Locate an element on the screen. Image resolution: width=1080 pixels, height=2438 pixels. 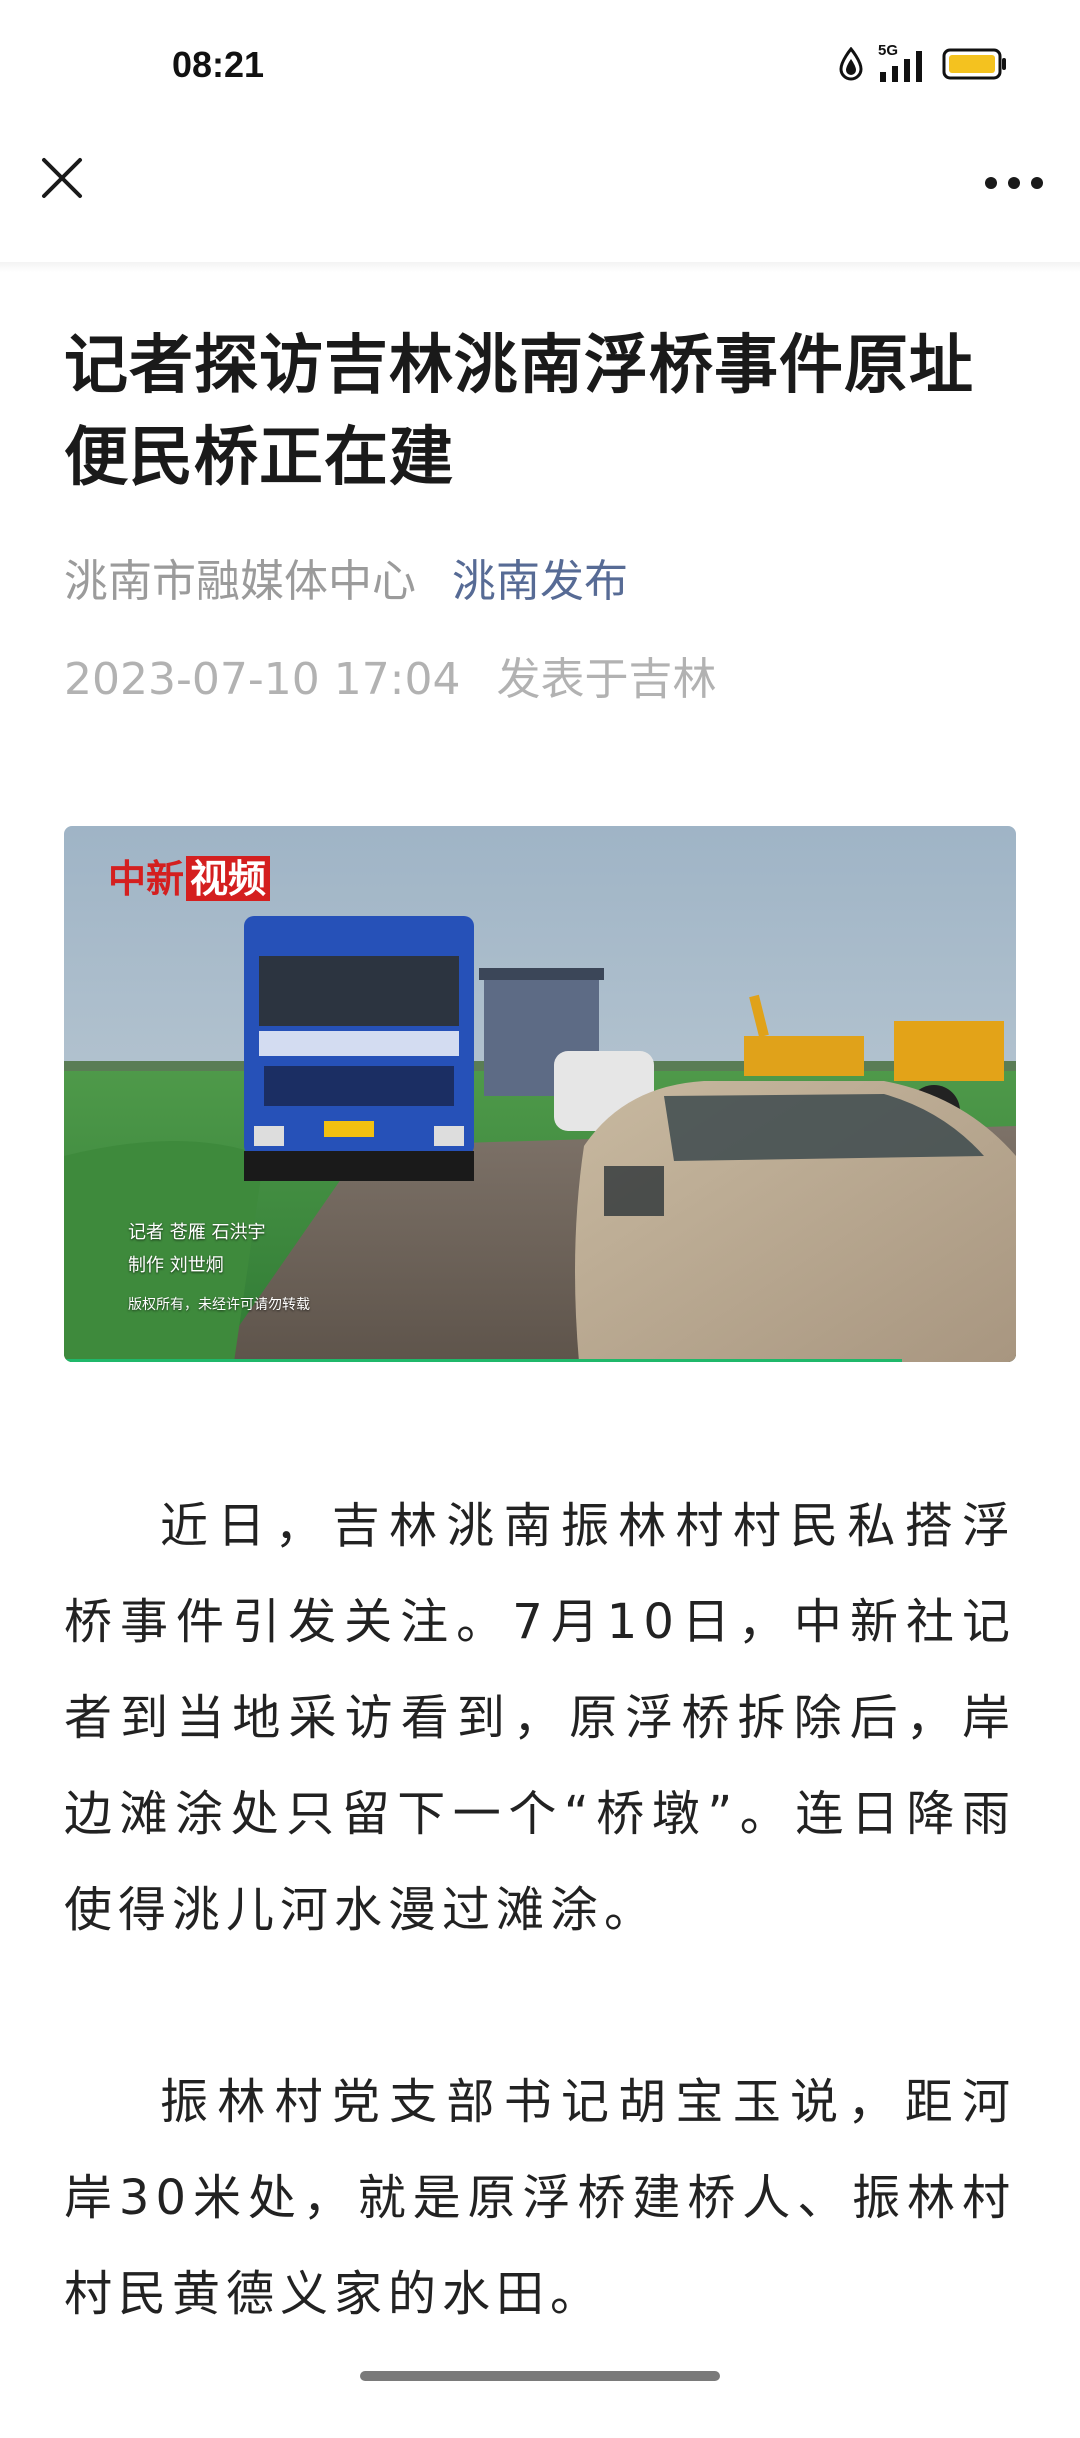
close-button is located at coordinates (62, 180).